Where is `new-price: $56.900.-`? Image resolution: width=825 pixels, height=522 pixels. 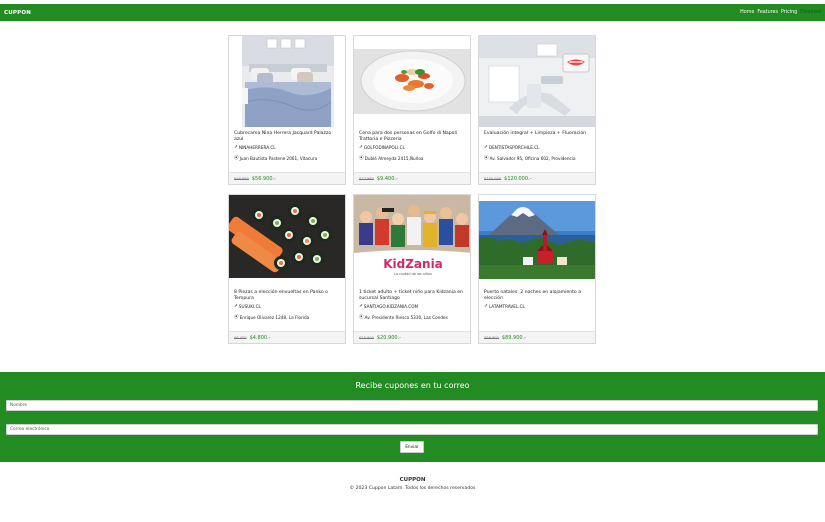
new-price: $56.900.- is located at coordinates (263, 178).